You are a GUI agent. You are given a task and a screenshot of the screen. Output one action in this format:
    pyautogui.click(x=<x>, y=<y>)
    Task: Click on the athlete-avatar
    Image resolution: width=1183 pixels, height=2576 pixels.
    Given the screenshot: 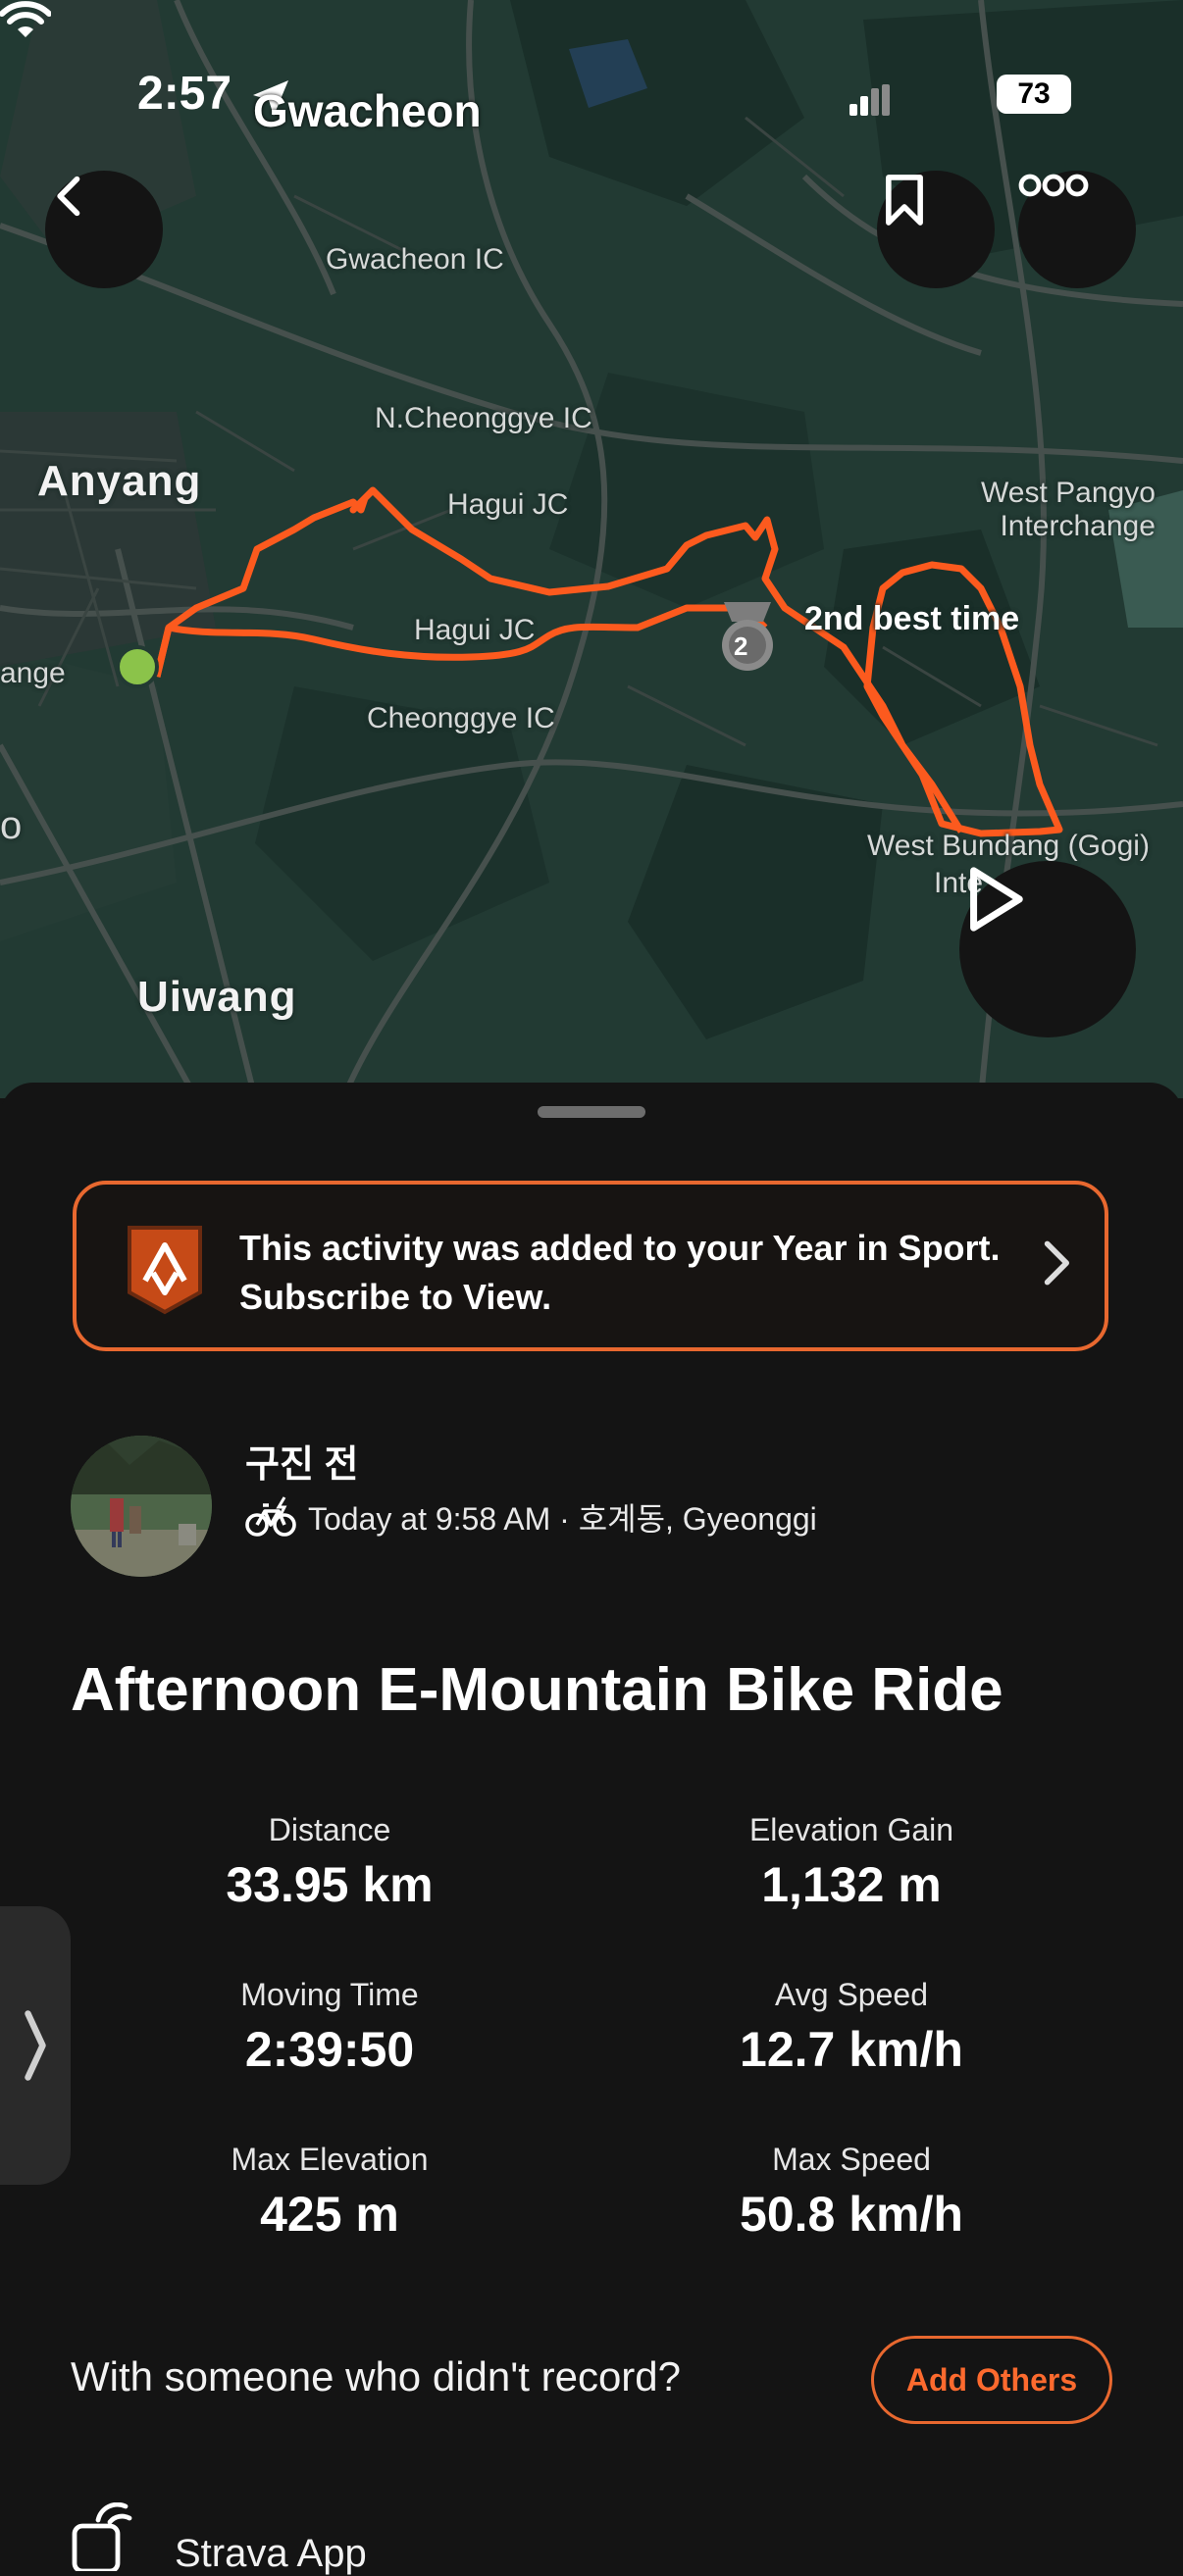 What is the action you would take?
    pyautogui.click(x=141, y=1506)
    